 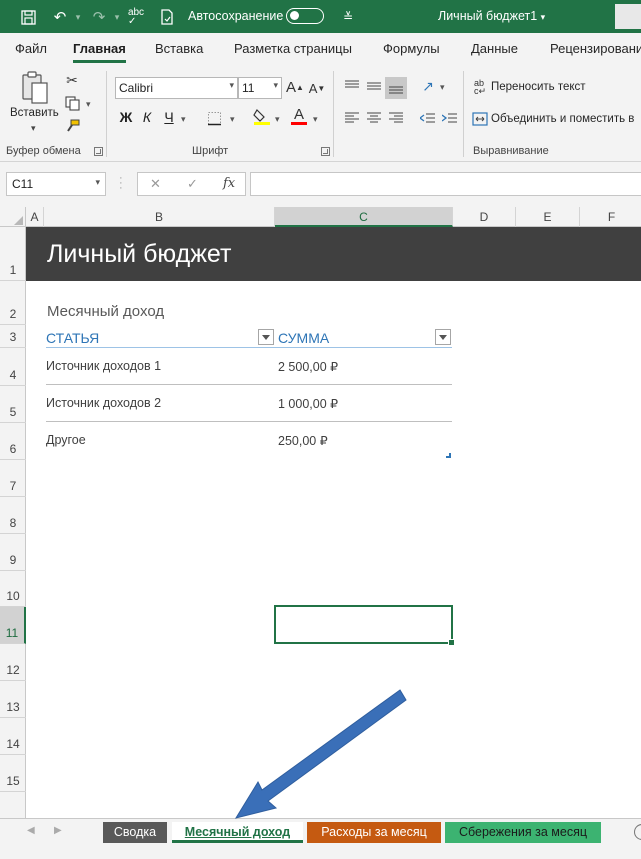 What do you see at coordinates (427, 118) in the screenshot?
I see `decrease-indent-icon` at bounding box center [427, 118].